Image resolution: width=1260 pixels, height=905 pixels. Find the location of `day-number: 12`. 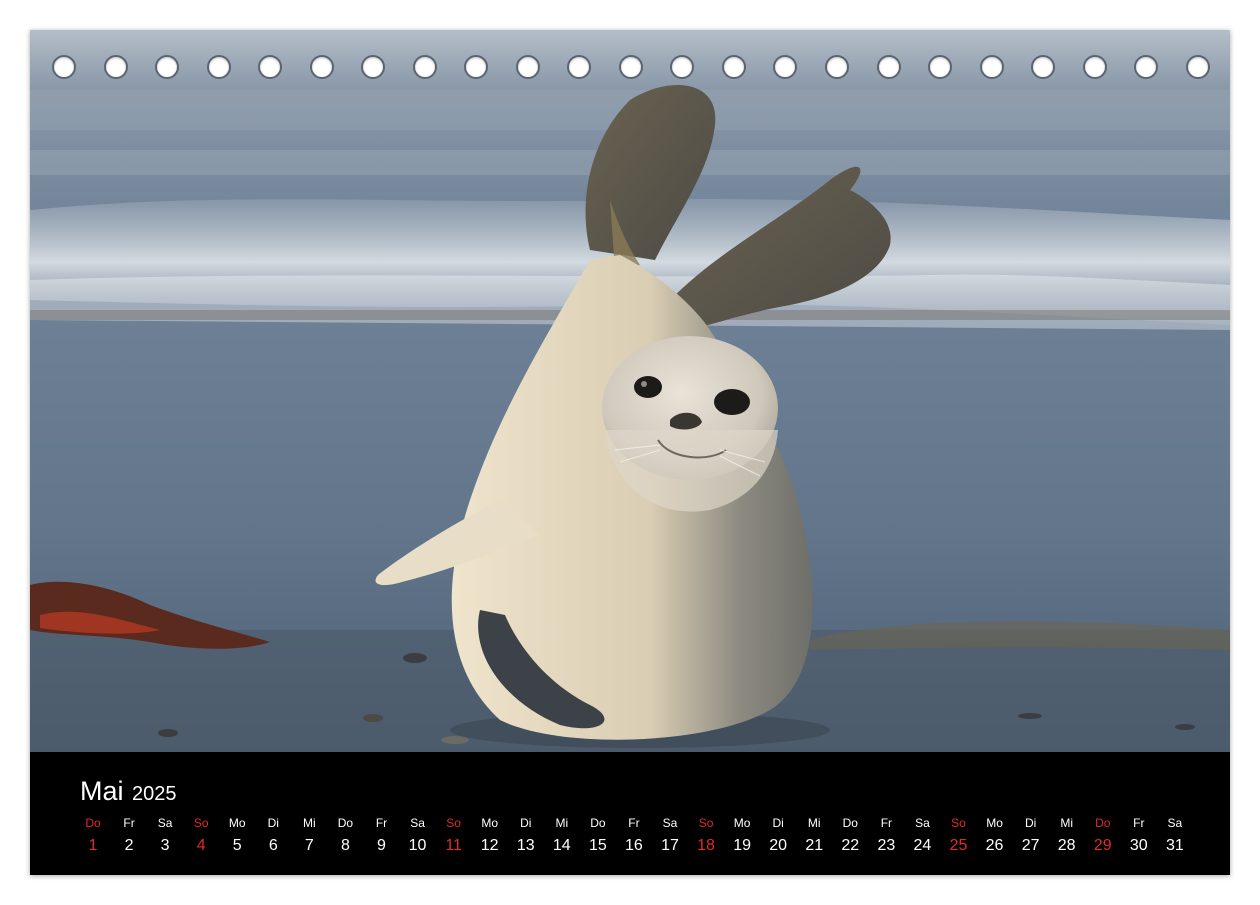

day-number: 12 is located at coordinates (489, 845).